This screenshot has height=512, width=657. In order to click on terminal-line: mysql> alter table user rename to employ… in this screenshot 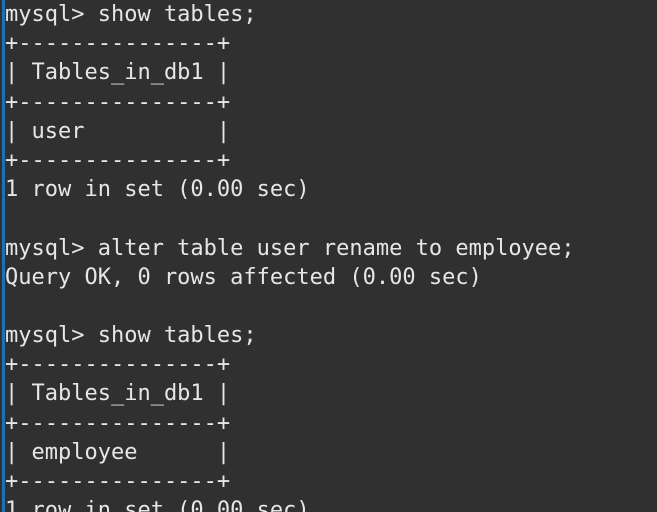, I will do `click(290, 248)`.